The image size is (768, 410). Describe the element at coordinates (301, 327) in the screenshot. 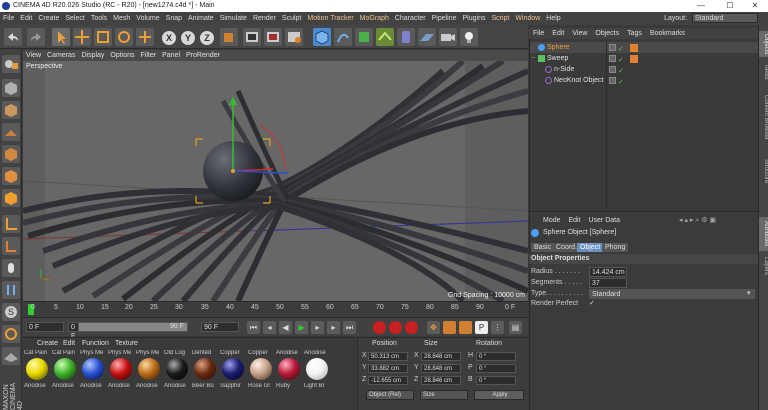

I see `play-icon: ▶` at that location.